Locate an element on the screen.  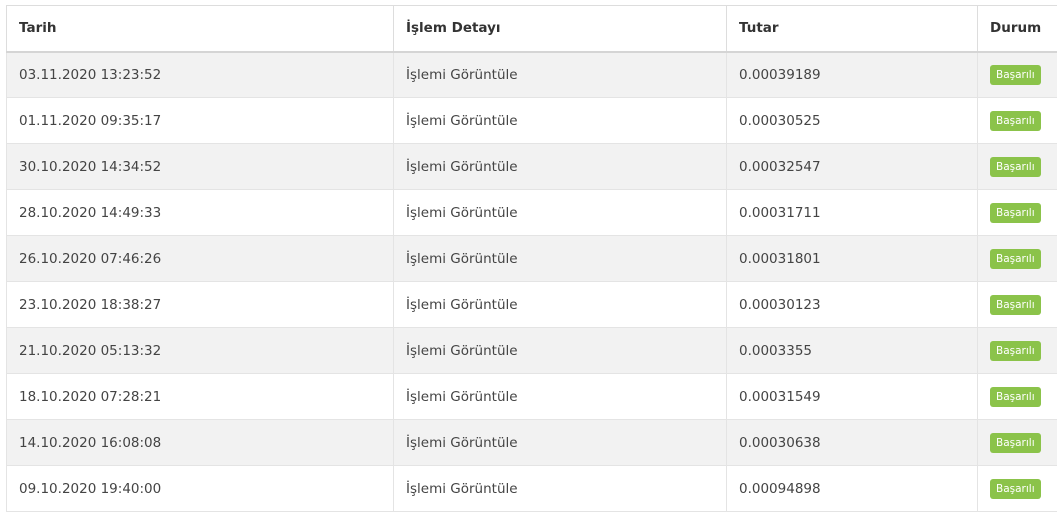
cell-date: 14.10.2020 16:08:08 is located at coordinates (200, 442).